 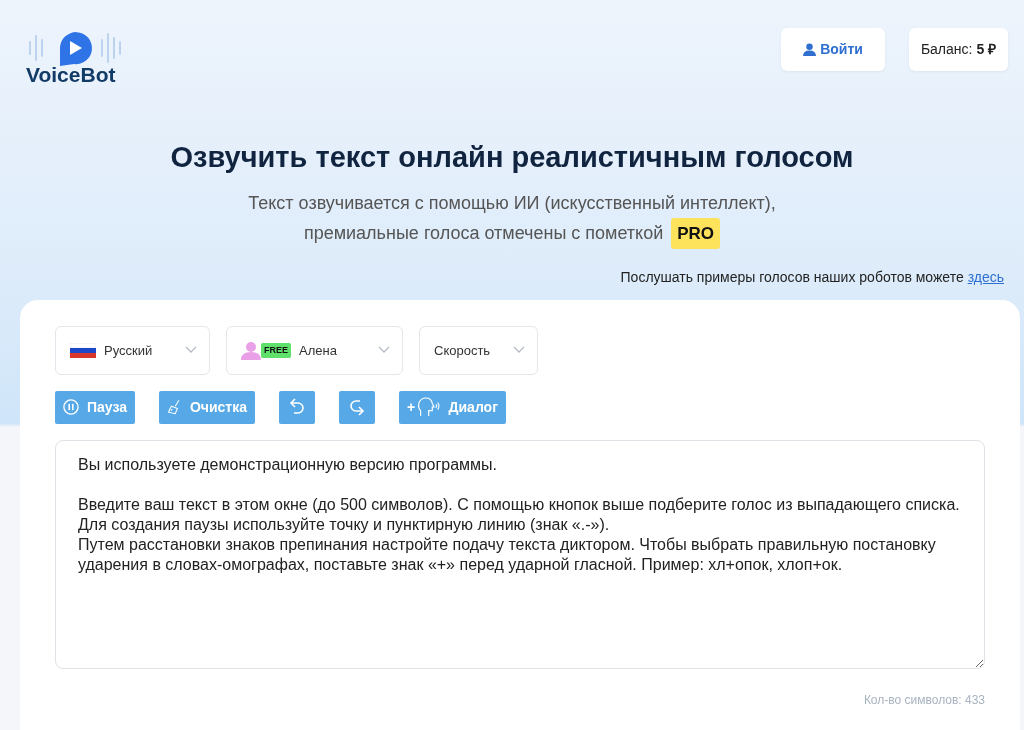 I want to click on character-counter: Кол-во символов: 433, so click(x=923, y=700).